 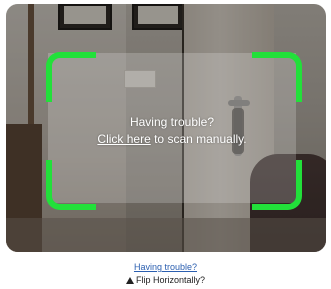 I want to click on scan-corner-top-left, so click(x=71, y=77).